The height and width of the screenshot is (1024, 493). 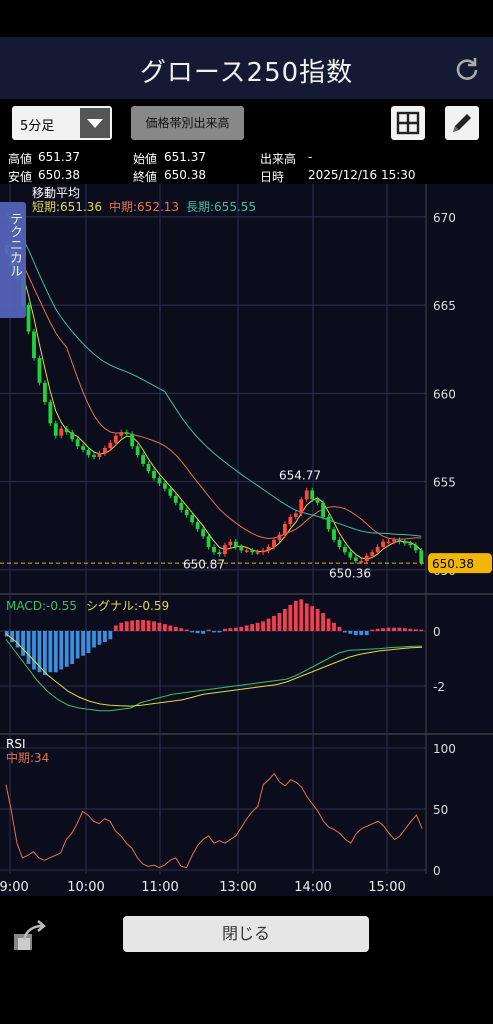 I want to click on signal-label: シグナル:-0.59, so click(x=127, y=606).